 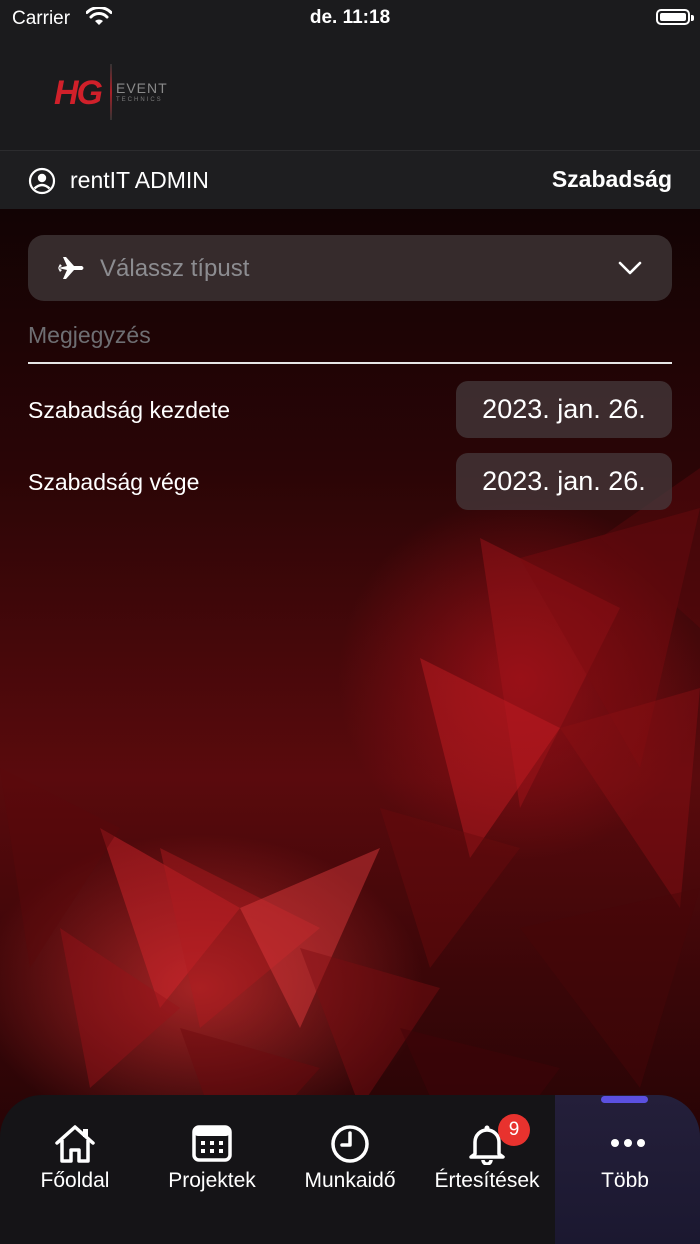 I want to click on page-title: Szabadság, so click(x=611, y=179).